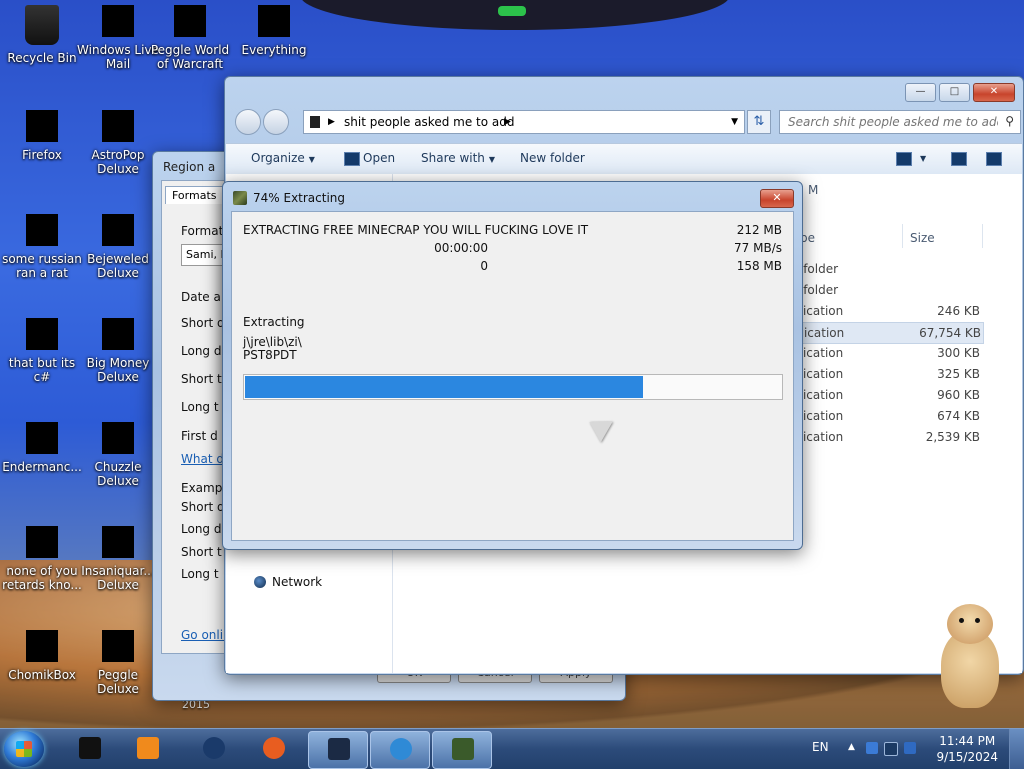 This screenshot has width=1024, height=769. I want to click on hamster-mascot, so click(970, 655).